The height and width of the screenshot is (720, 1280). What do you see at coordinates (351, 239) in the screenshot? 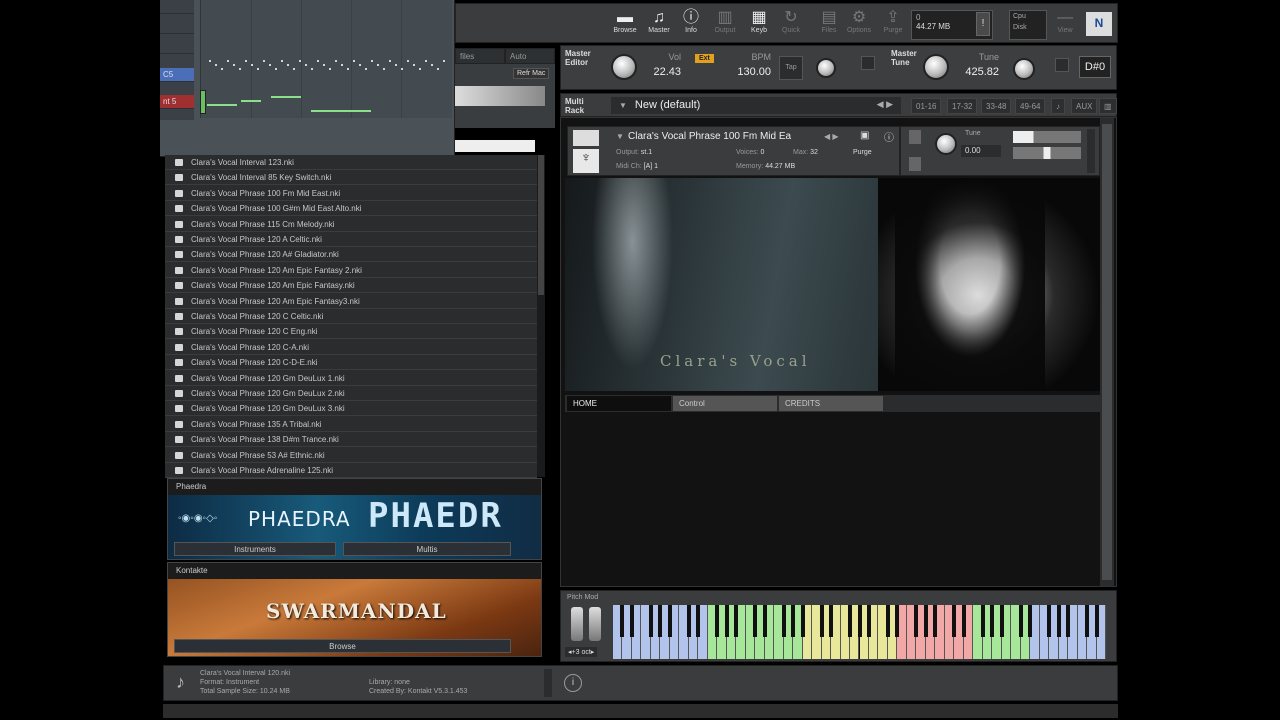
I see `file-list-item: Clara's Vocal Phrase 120 A Celtic.nki` at bounding box center [351, 239].